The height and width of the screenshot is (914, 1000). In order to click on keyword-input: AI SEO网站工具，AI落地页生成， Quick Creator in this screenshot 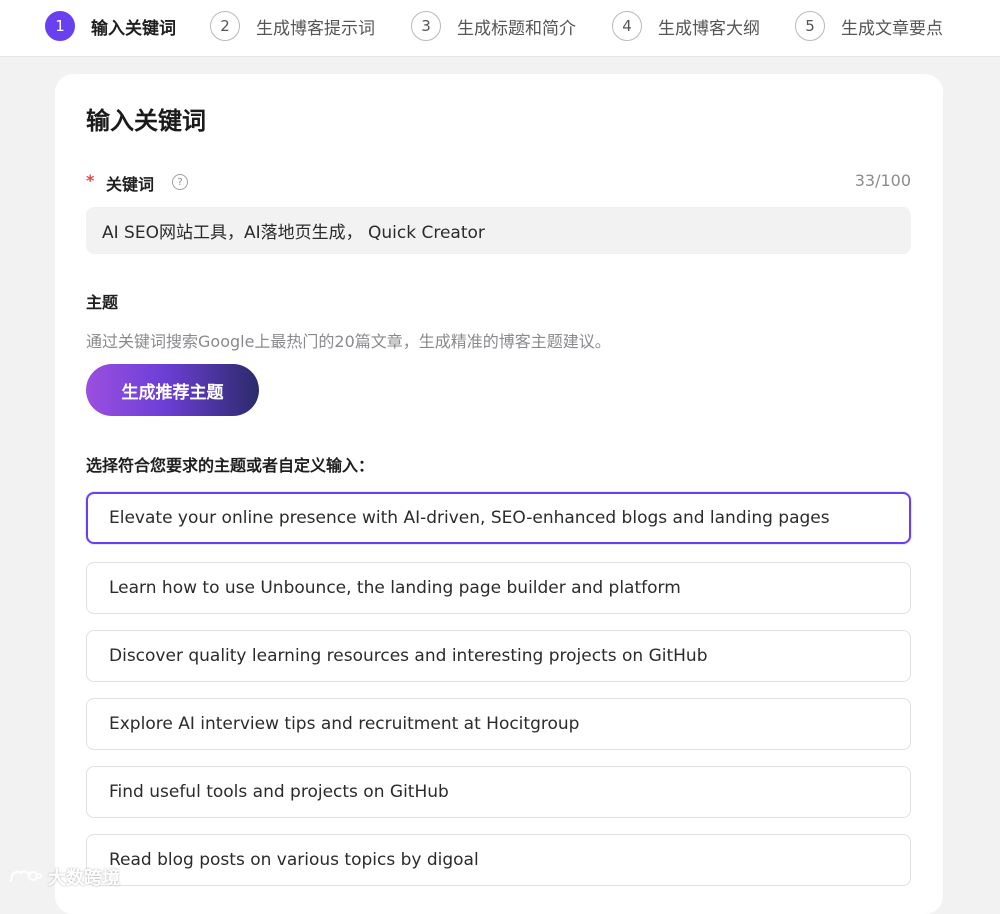, I will do `click(498, 230)`.